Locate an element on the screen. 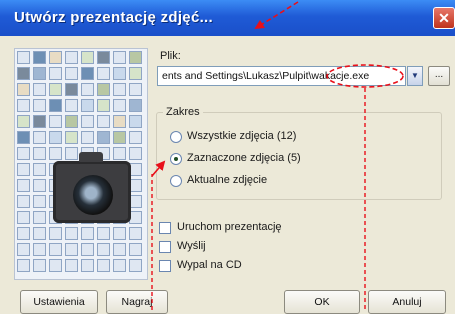 Image resolution: width=455 pixels, height=314 pixels. title-bar: Utwórz prezentację zdjęć... ✕ is located at coordinates (227, 18).